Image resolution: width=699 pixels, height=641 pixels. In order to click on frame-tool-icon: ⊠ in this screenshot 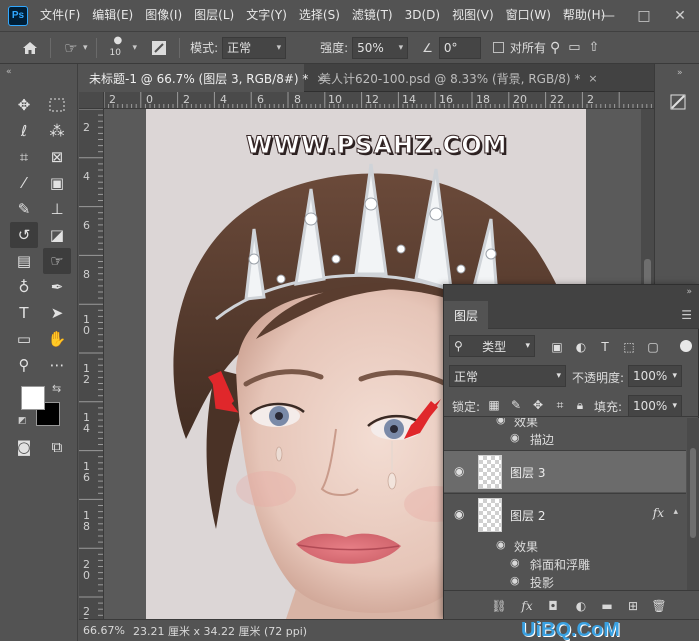, I will do `click(57, 157)`.